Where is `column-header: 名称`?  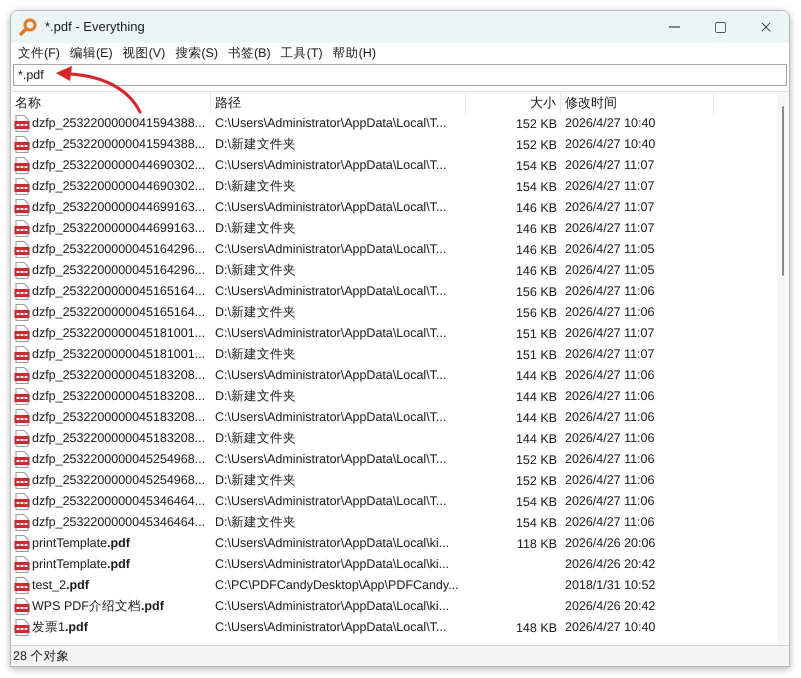 column-header: 名称 is located at coordinates (111, 102).